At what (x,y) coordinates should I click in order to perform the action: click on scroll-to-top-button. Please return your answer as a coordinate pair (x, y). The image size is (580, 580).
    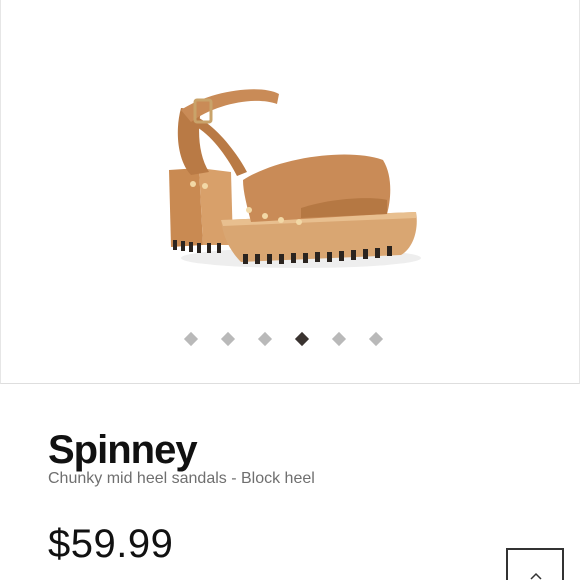
    Looking at the image, I should click on (535, 564).